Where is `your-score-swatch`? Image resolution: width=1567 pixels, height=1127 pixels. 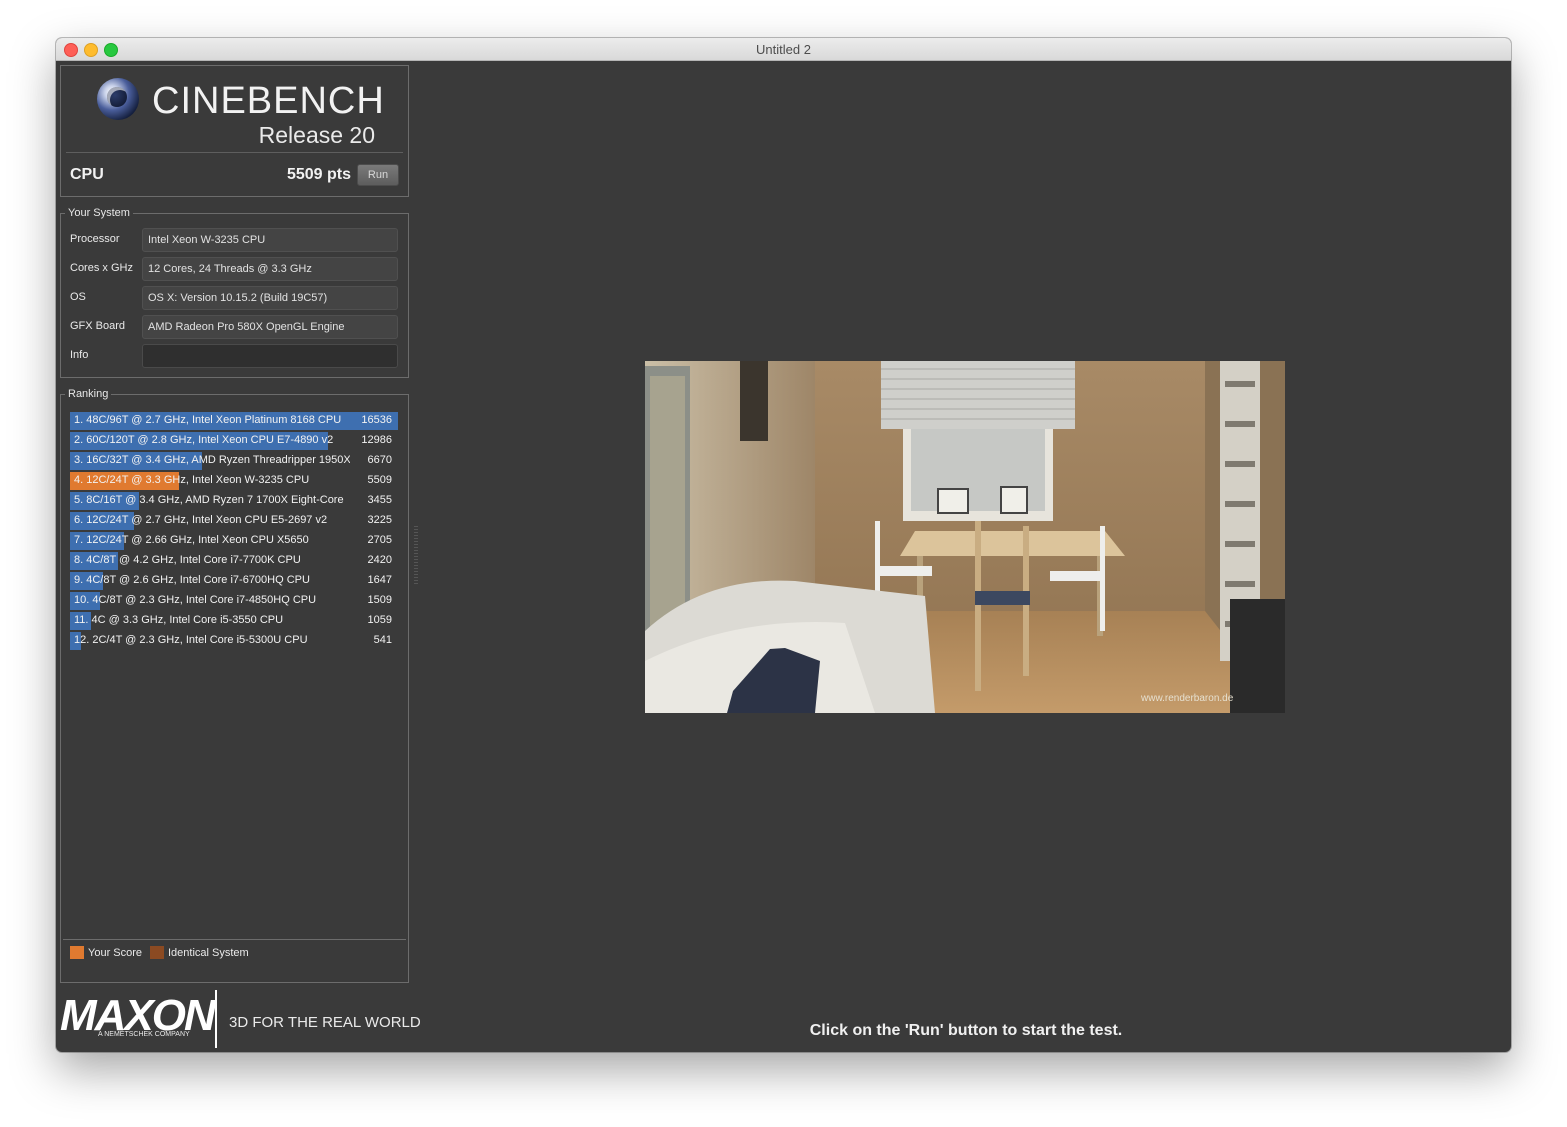 your-score-swatch is located at coordinates (77, 952).